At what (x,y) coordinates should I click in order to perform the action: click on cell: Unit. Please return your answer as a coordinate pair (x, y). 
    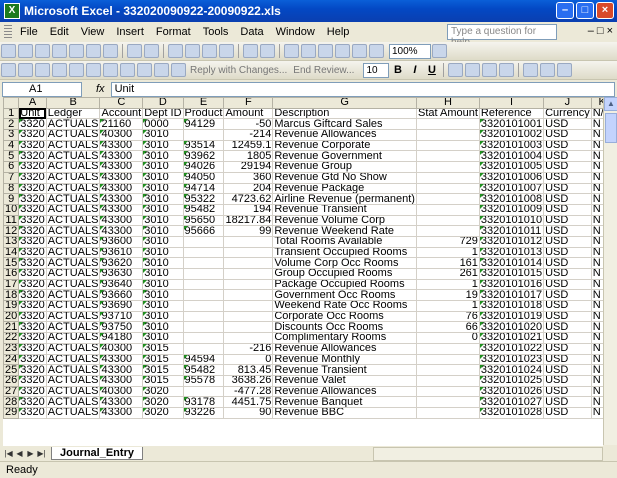
    Looking at the image, I should click on (32, 113).